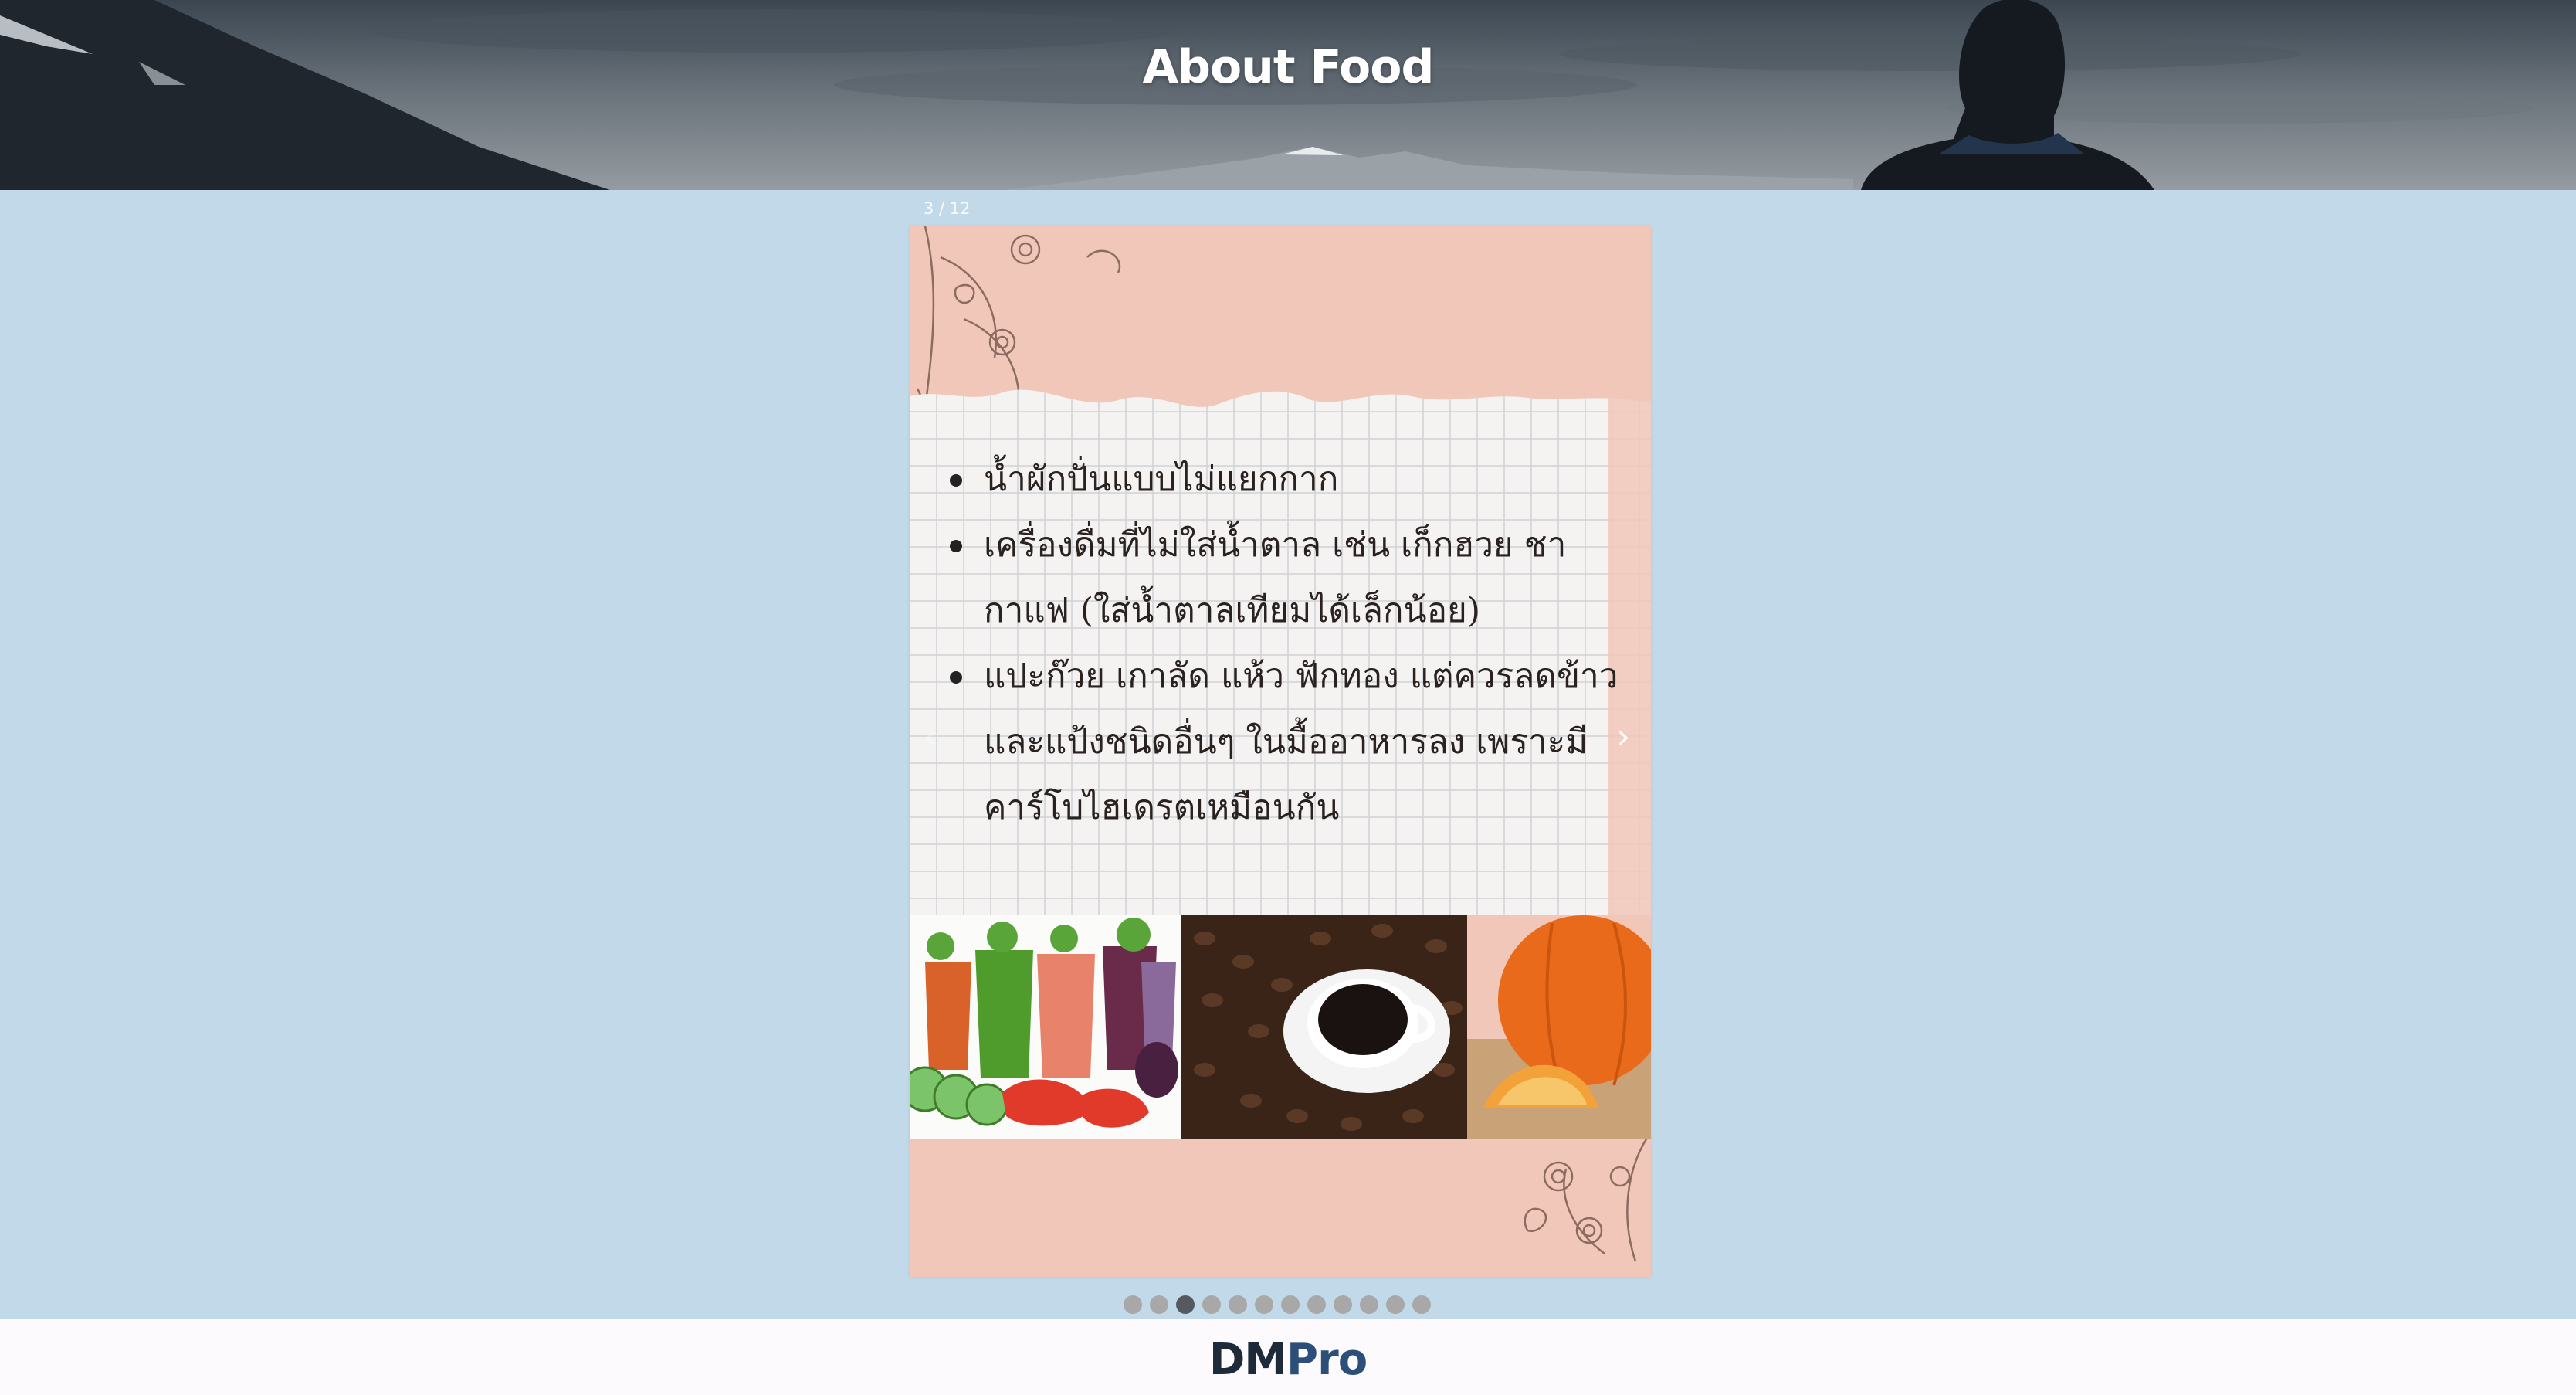 The height and width of the screenshot is (1395, 2576). What do you see at coordinates (1289, 479) in the screenshot?
I see `bullet-item-1: น้ำผักปั่นแบบไม่แยกกาก` at bounding box center [1289, 479].